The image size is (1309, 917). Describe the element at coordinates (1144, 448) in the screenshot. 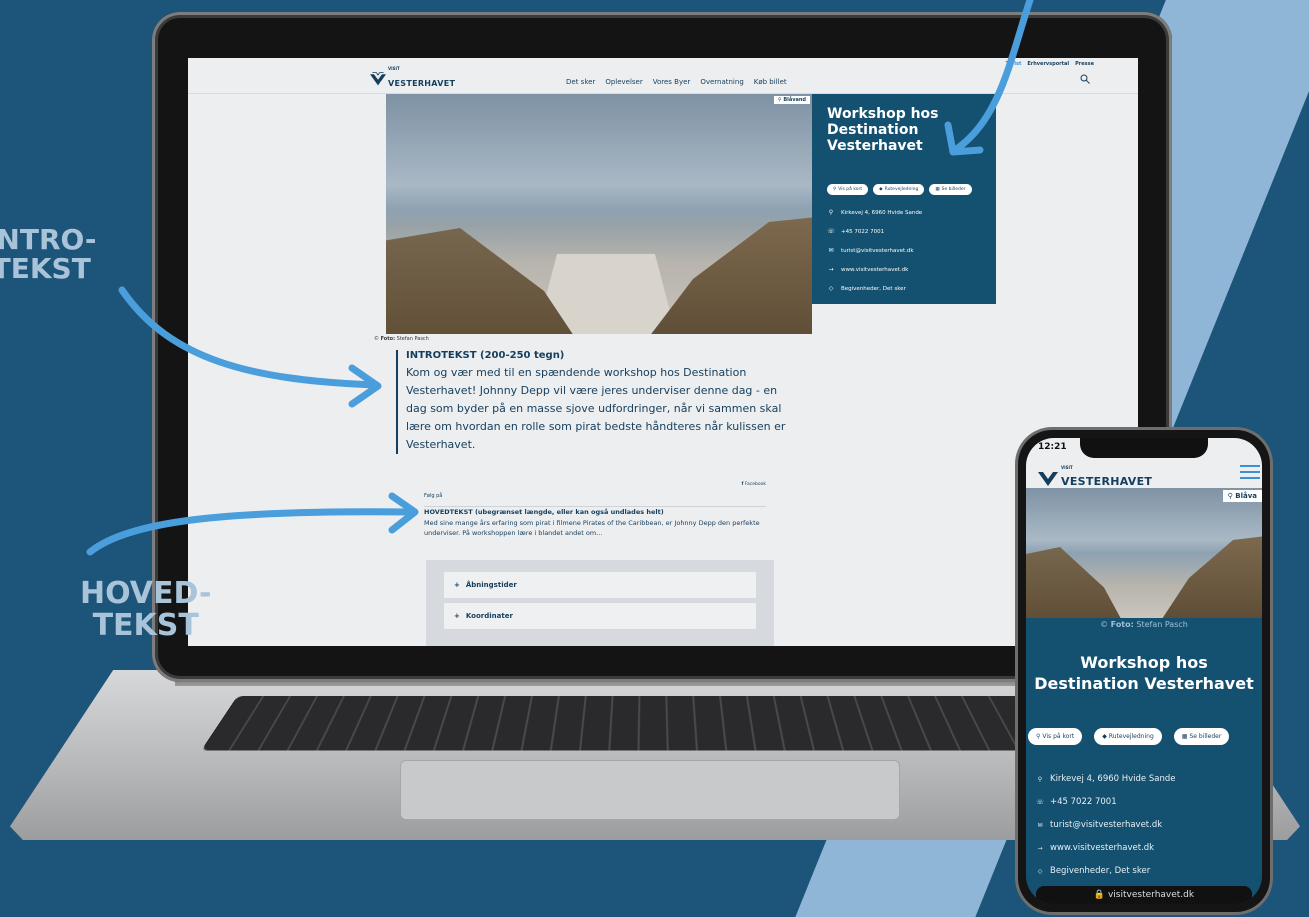

I see `phone-notch` at that location.